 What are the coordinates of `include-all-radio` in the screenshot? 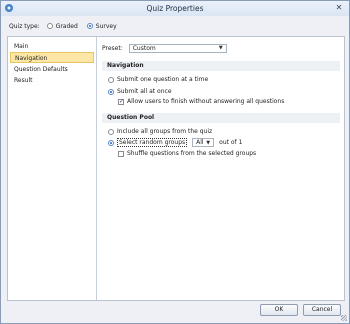 It's located at (111, 131).